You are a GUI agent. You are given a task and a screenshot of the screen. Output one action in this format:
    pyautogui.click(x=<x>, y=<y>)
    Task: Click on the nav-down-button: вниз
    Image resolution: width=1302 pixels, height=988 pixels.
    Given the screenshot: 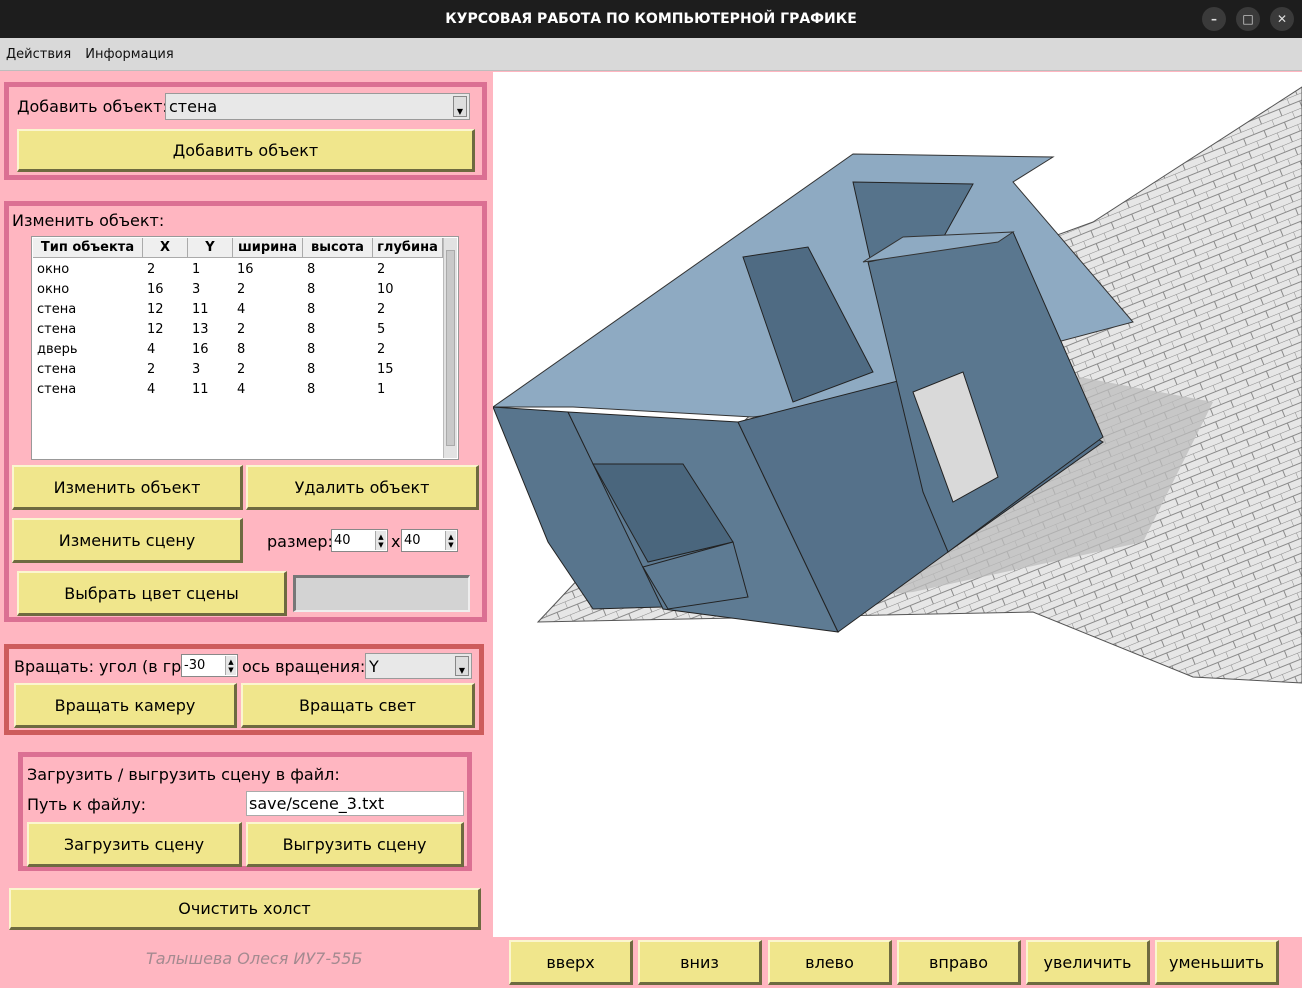 What is the action you would take?
    pyautogui.click(x=700, y=962)
    